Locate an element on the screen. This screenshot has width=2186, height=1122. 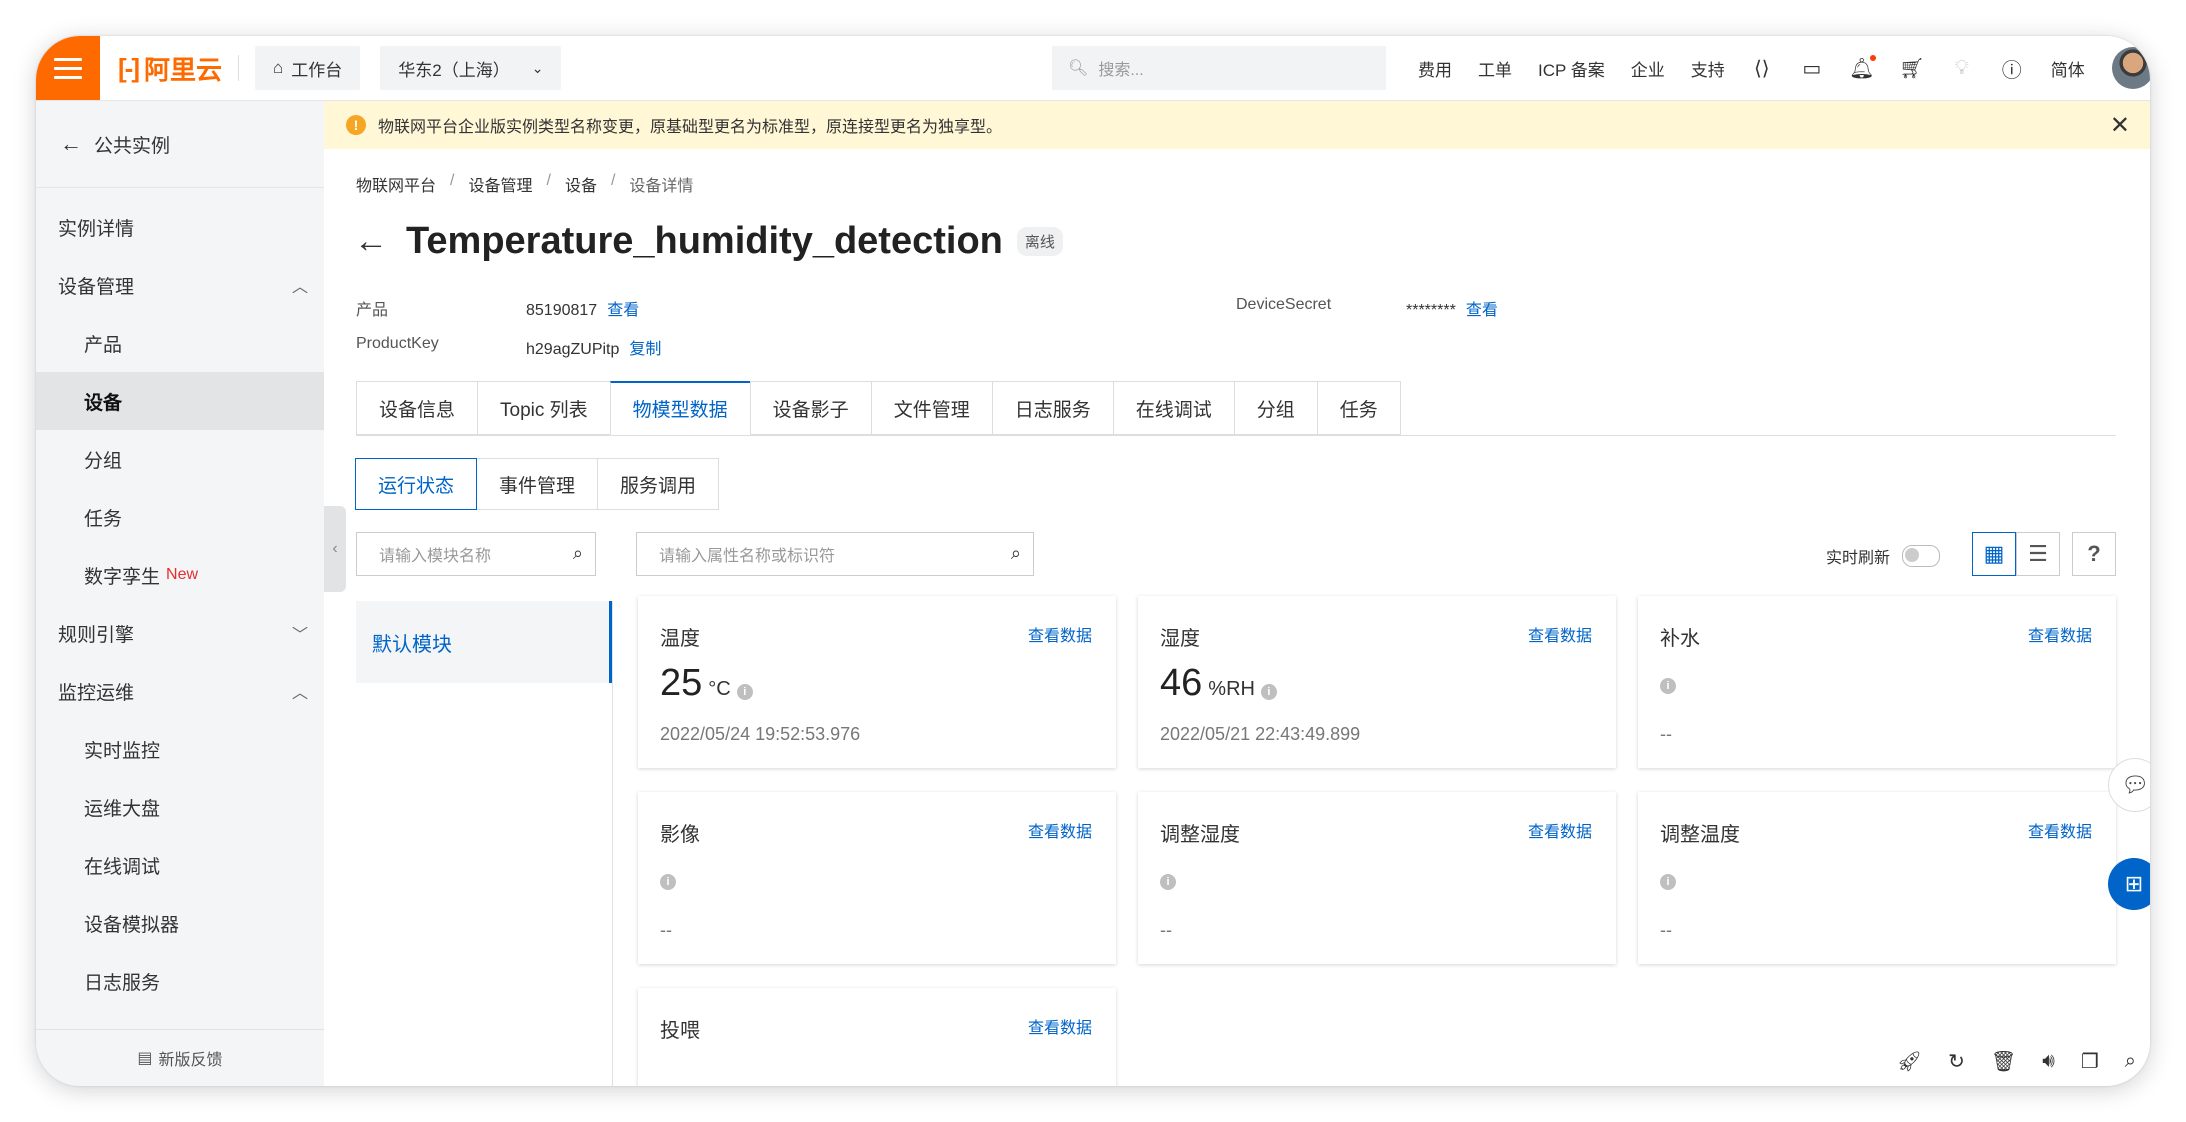
sidebar-item-product: 产品 is located at coordinates (180, 343).